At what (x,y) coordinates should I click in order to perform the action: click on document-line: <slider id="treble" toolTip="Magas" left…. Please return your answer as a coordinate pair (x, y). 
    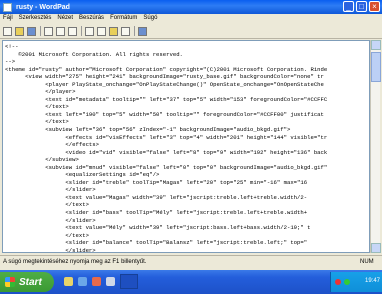
    Looking at the image, I should click on (186, 182).